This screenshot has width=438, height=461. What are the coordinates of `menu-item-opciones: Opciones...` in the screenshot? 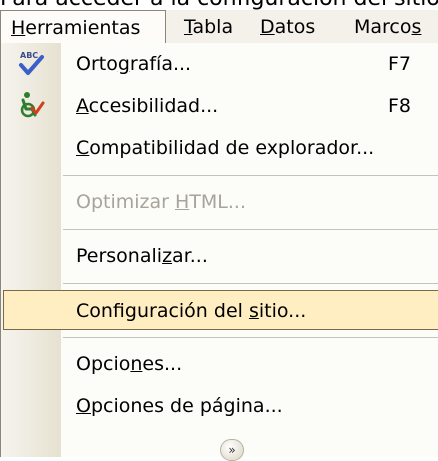 It's located at (219, 364).